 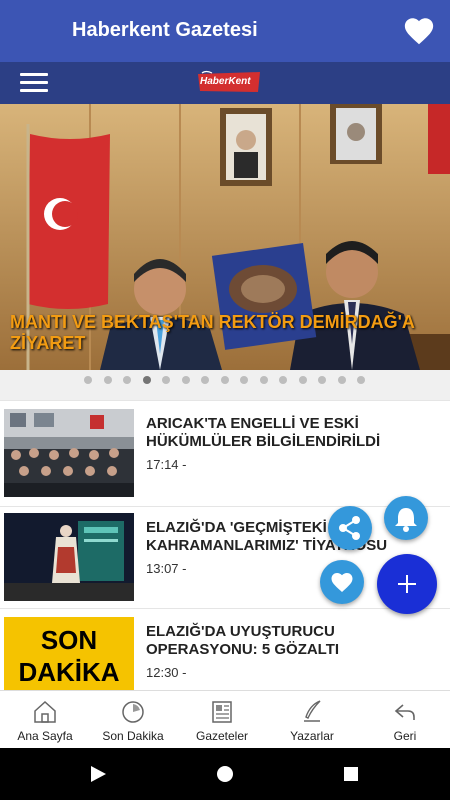 I want to click on nav-label: Geri, so click(x=405, y=736).